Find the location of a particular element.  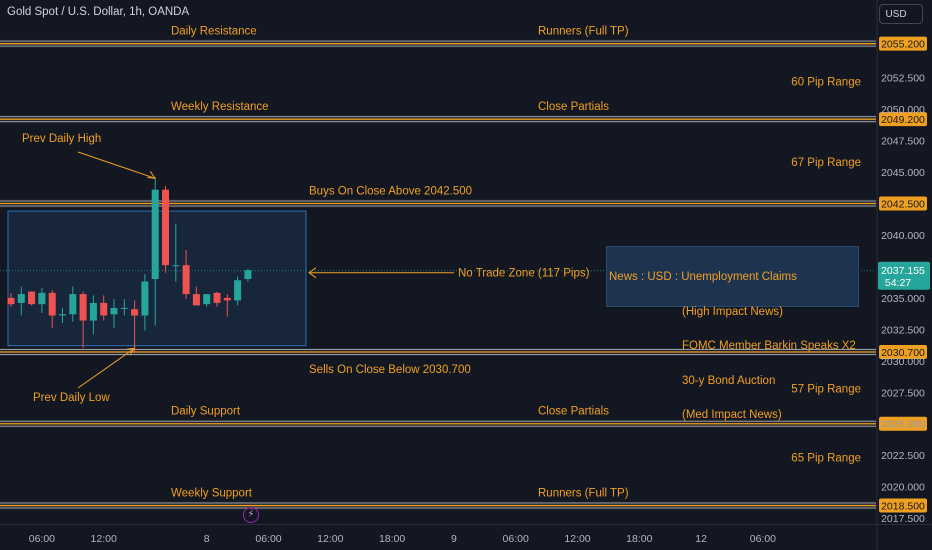

level-price-label: 2042.500 is located at coordinates (903, 205).